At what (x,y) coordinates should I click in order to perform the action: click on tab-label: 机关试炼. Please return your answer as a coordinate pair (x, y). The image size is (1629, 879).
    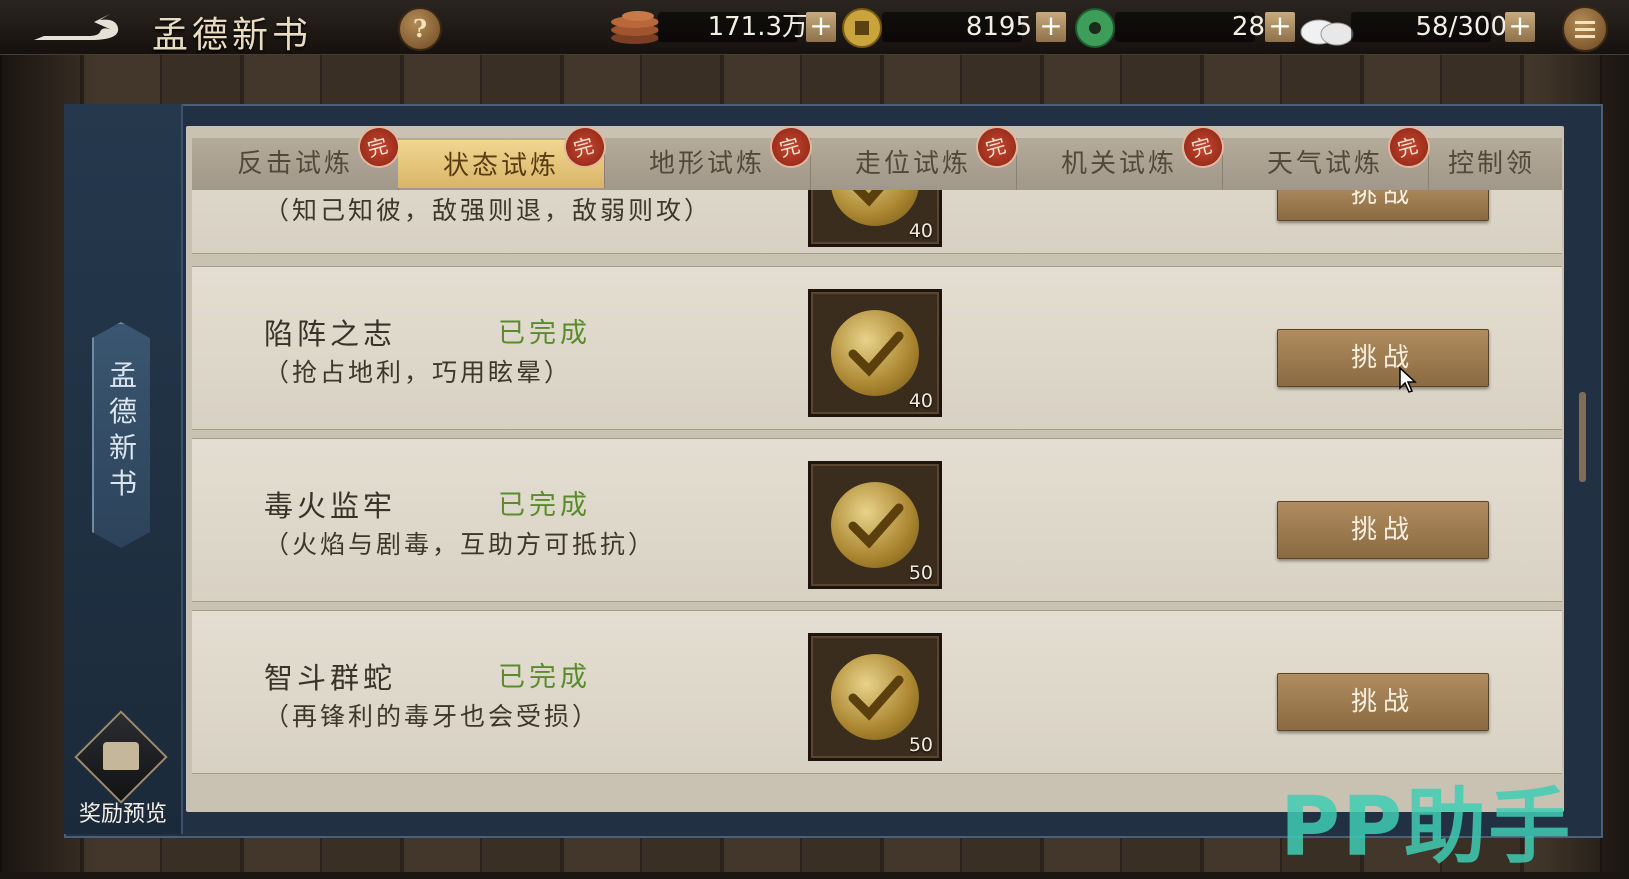
    Looking at the image, I should click on (1118, 164).